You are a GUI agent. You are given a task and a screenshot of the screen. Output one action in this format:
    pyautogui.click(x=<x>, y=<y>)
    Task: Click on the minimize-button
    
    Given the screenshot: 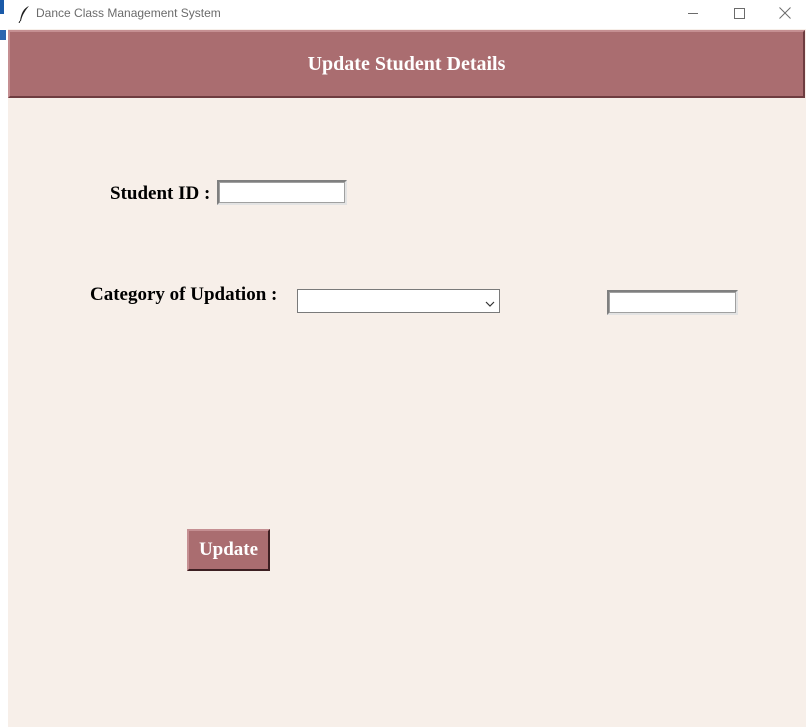 What is the action you would take?
    pyautogui.click(x=693, y=14)
    